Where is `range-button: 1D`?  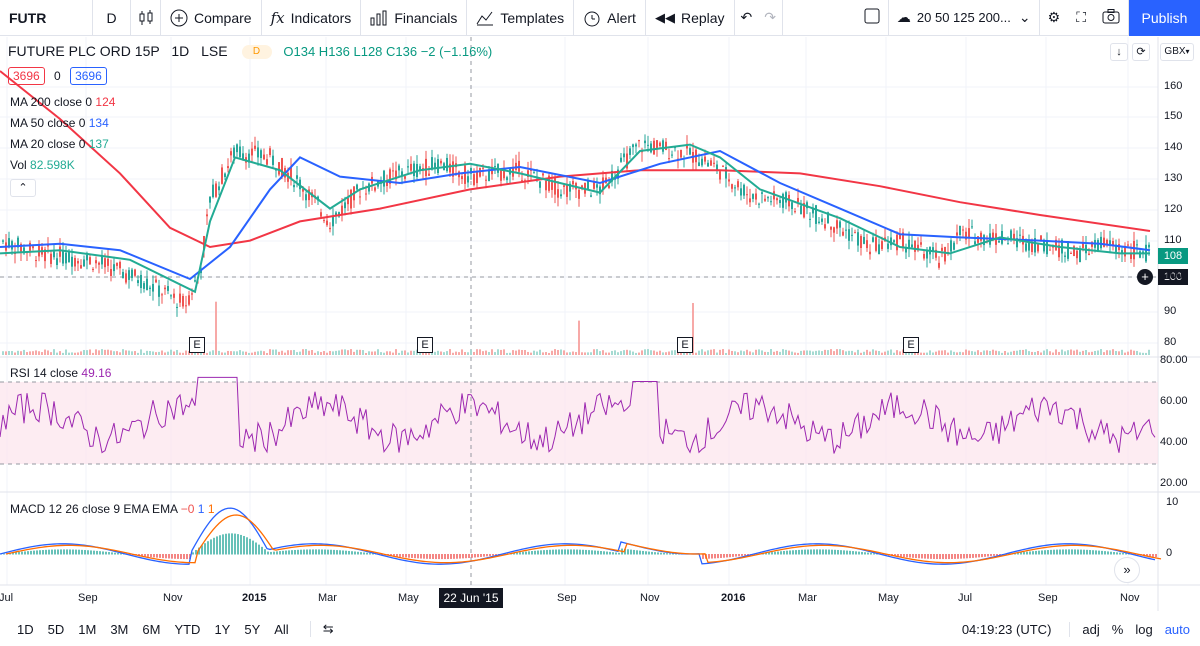
range-button: 1D is located at coordinates (25, 629).